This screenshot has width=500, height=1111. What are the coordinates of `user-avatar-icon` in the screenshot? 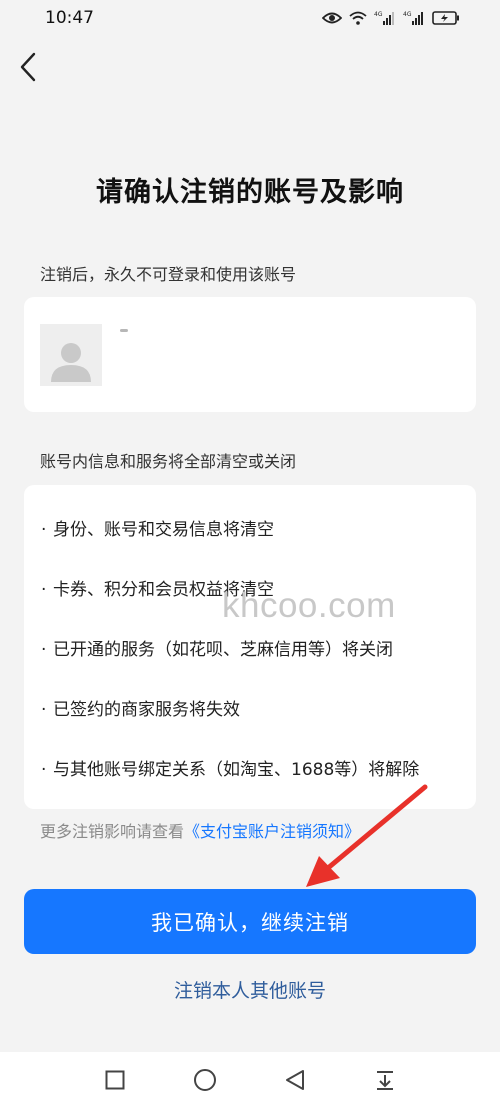 It's located at (71, 362).